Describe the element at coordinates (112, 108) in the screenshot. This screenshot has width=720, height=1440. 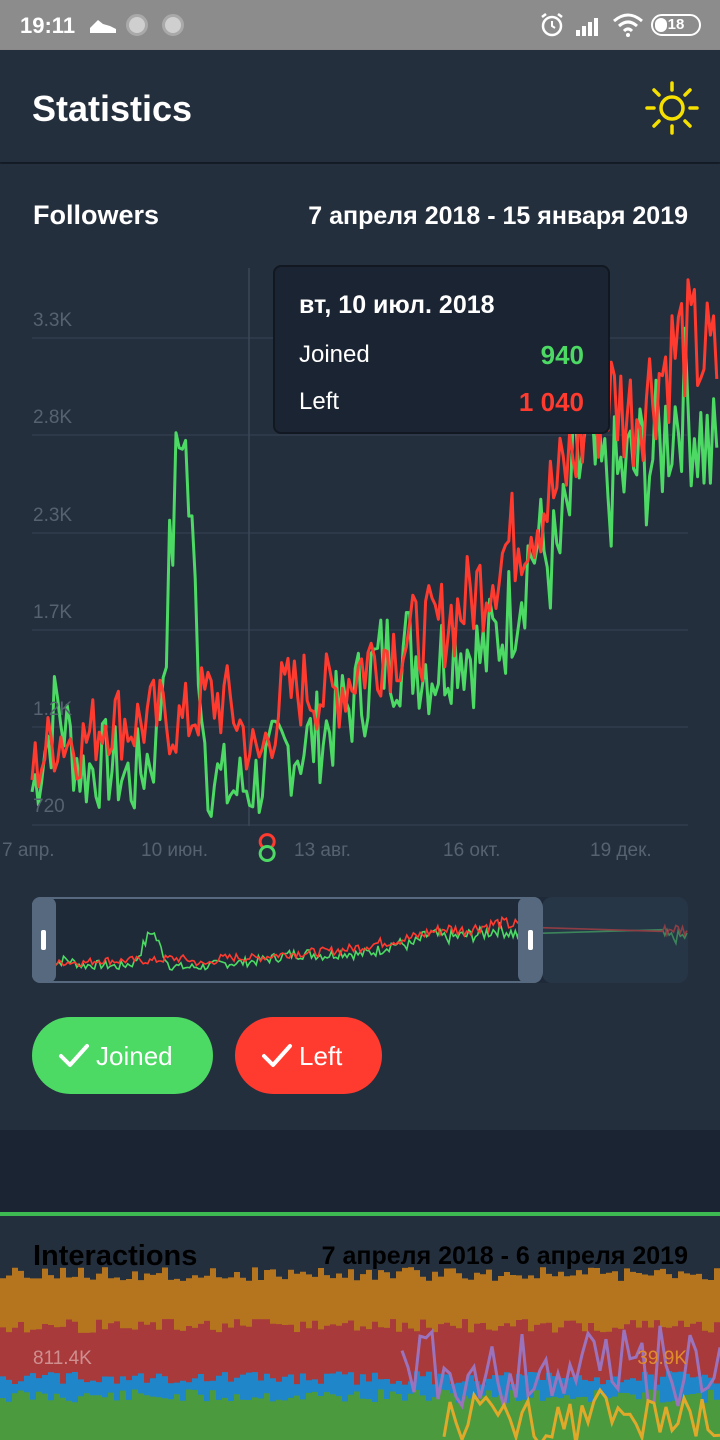
I see `page-title: Statistics` at that location.